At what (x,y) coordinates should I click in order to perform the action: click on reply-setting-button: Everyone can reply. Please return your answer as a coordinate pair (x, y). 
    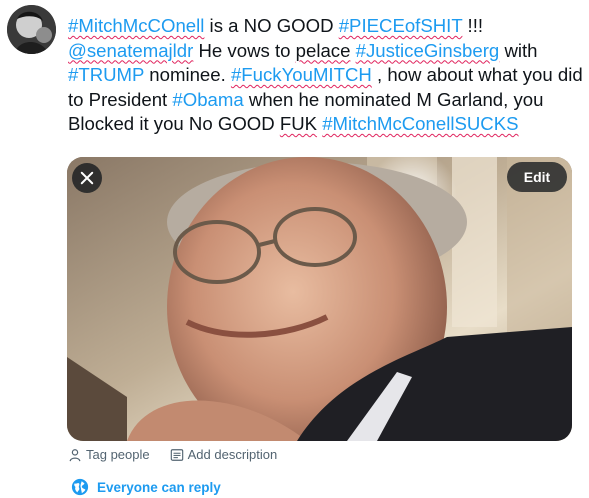
    Looking at the image, I should click on (146, 487).